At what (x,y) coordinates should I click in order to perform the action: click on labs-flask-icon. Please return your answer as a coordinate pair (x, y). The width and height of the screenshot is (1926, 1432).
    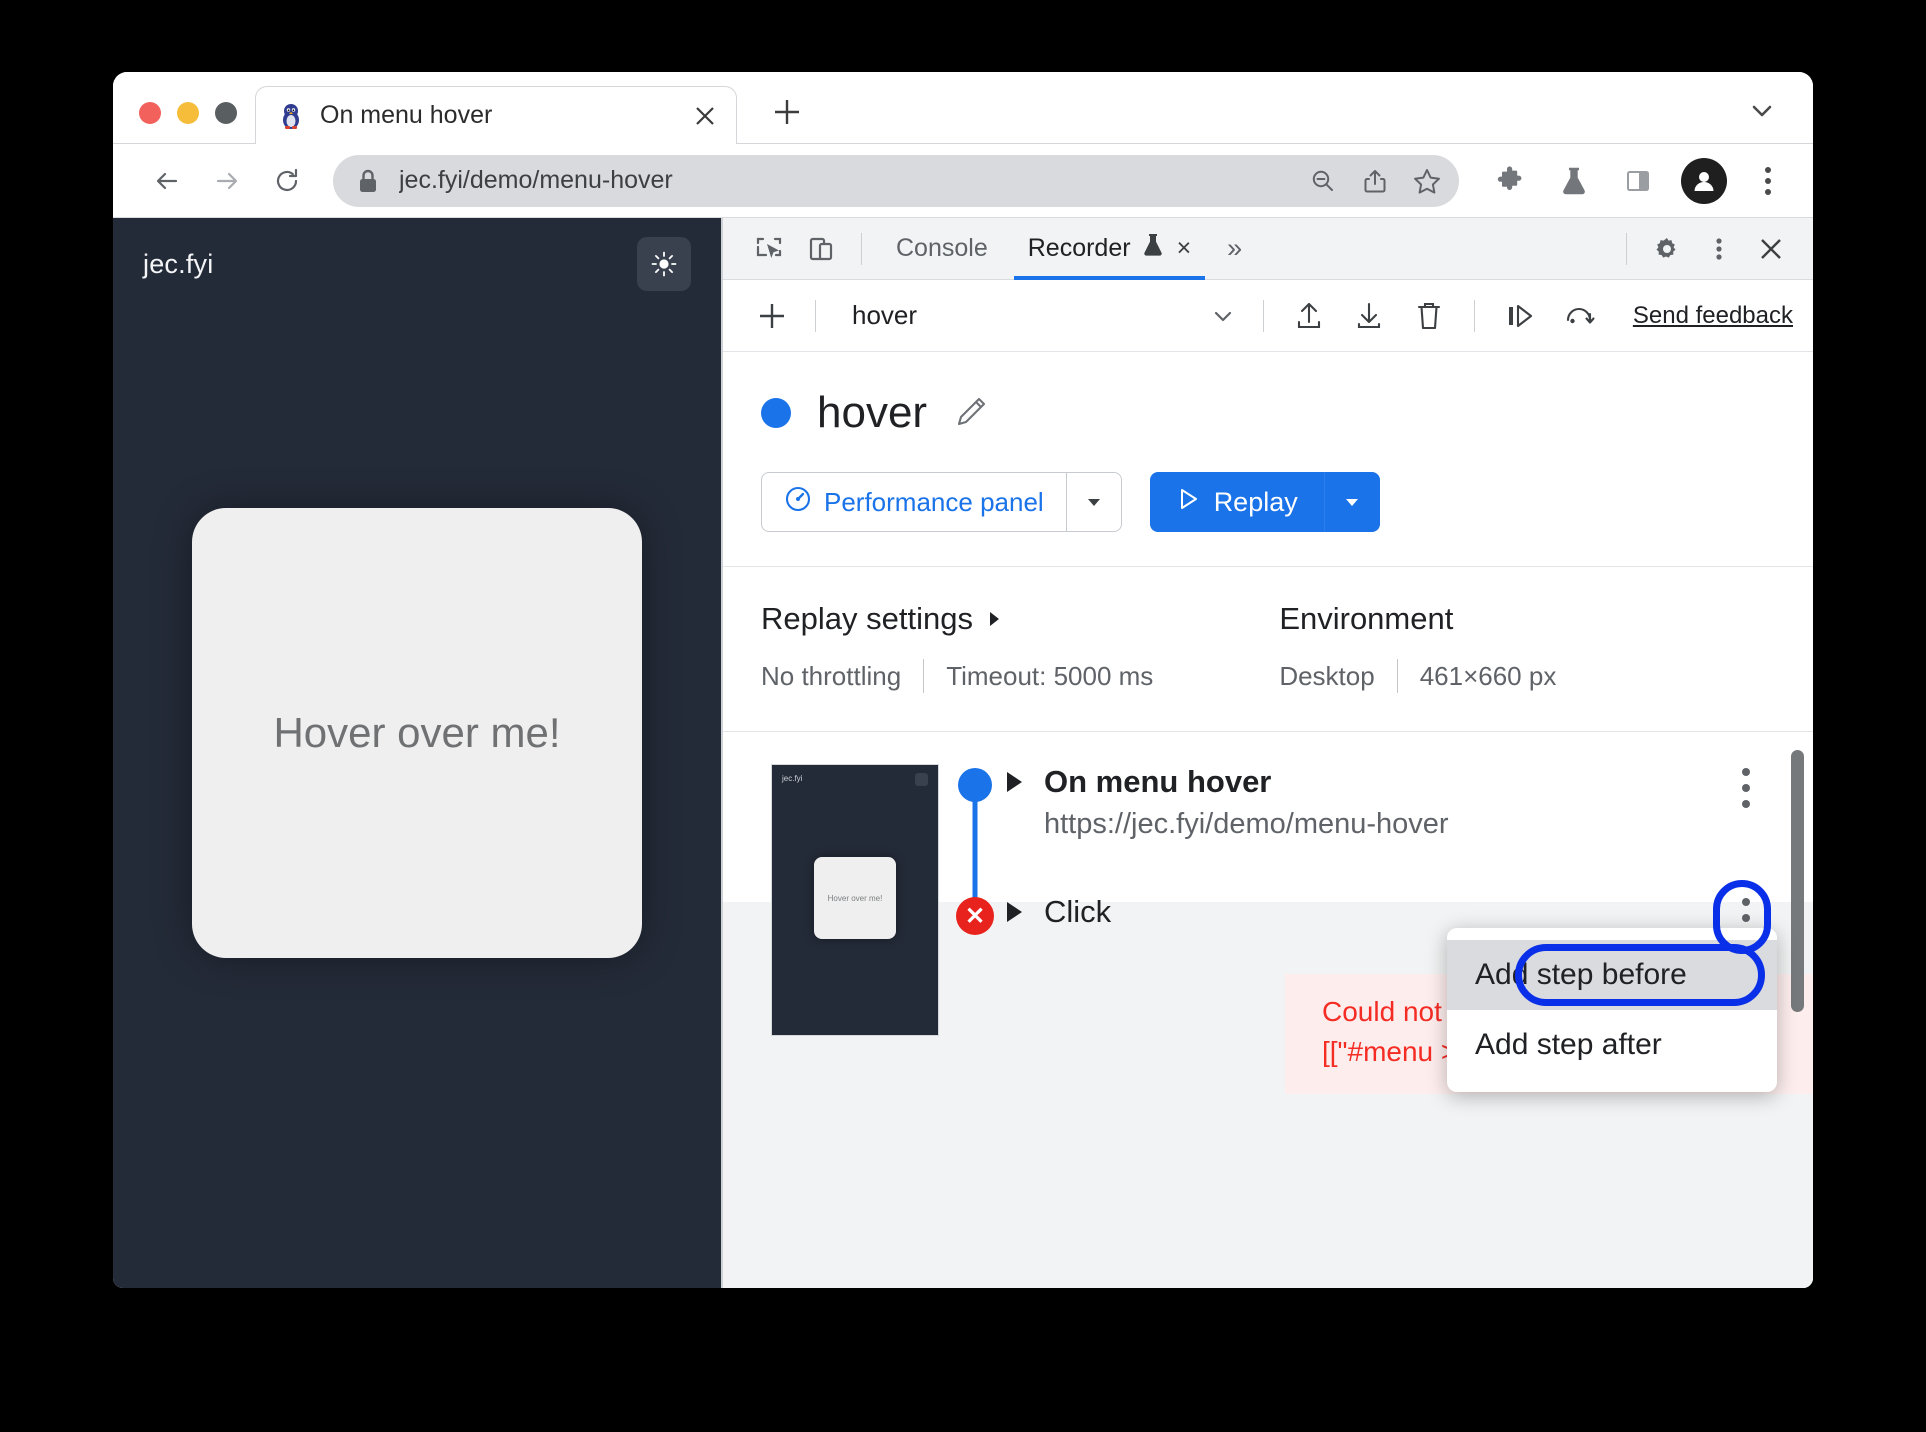
    Looking at the image, I should click on (1574, 181).